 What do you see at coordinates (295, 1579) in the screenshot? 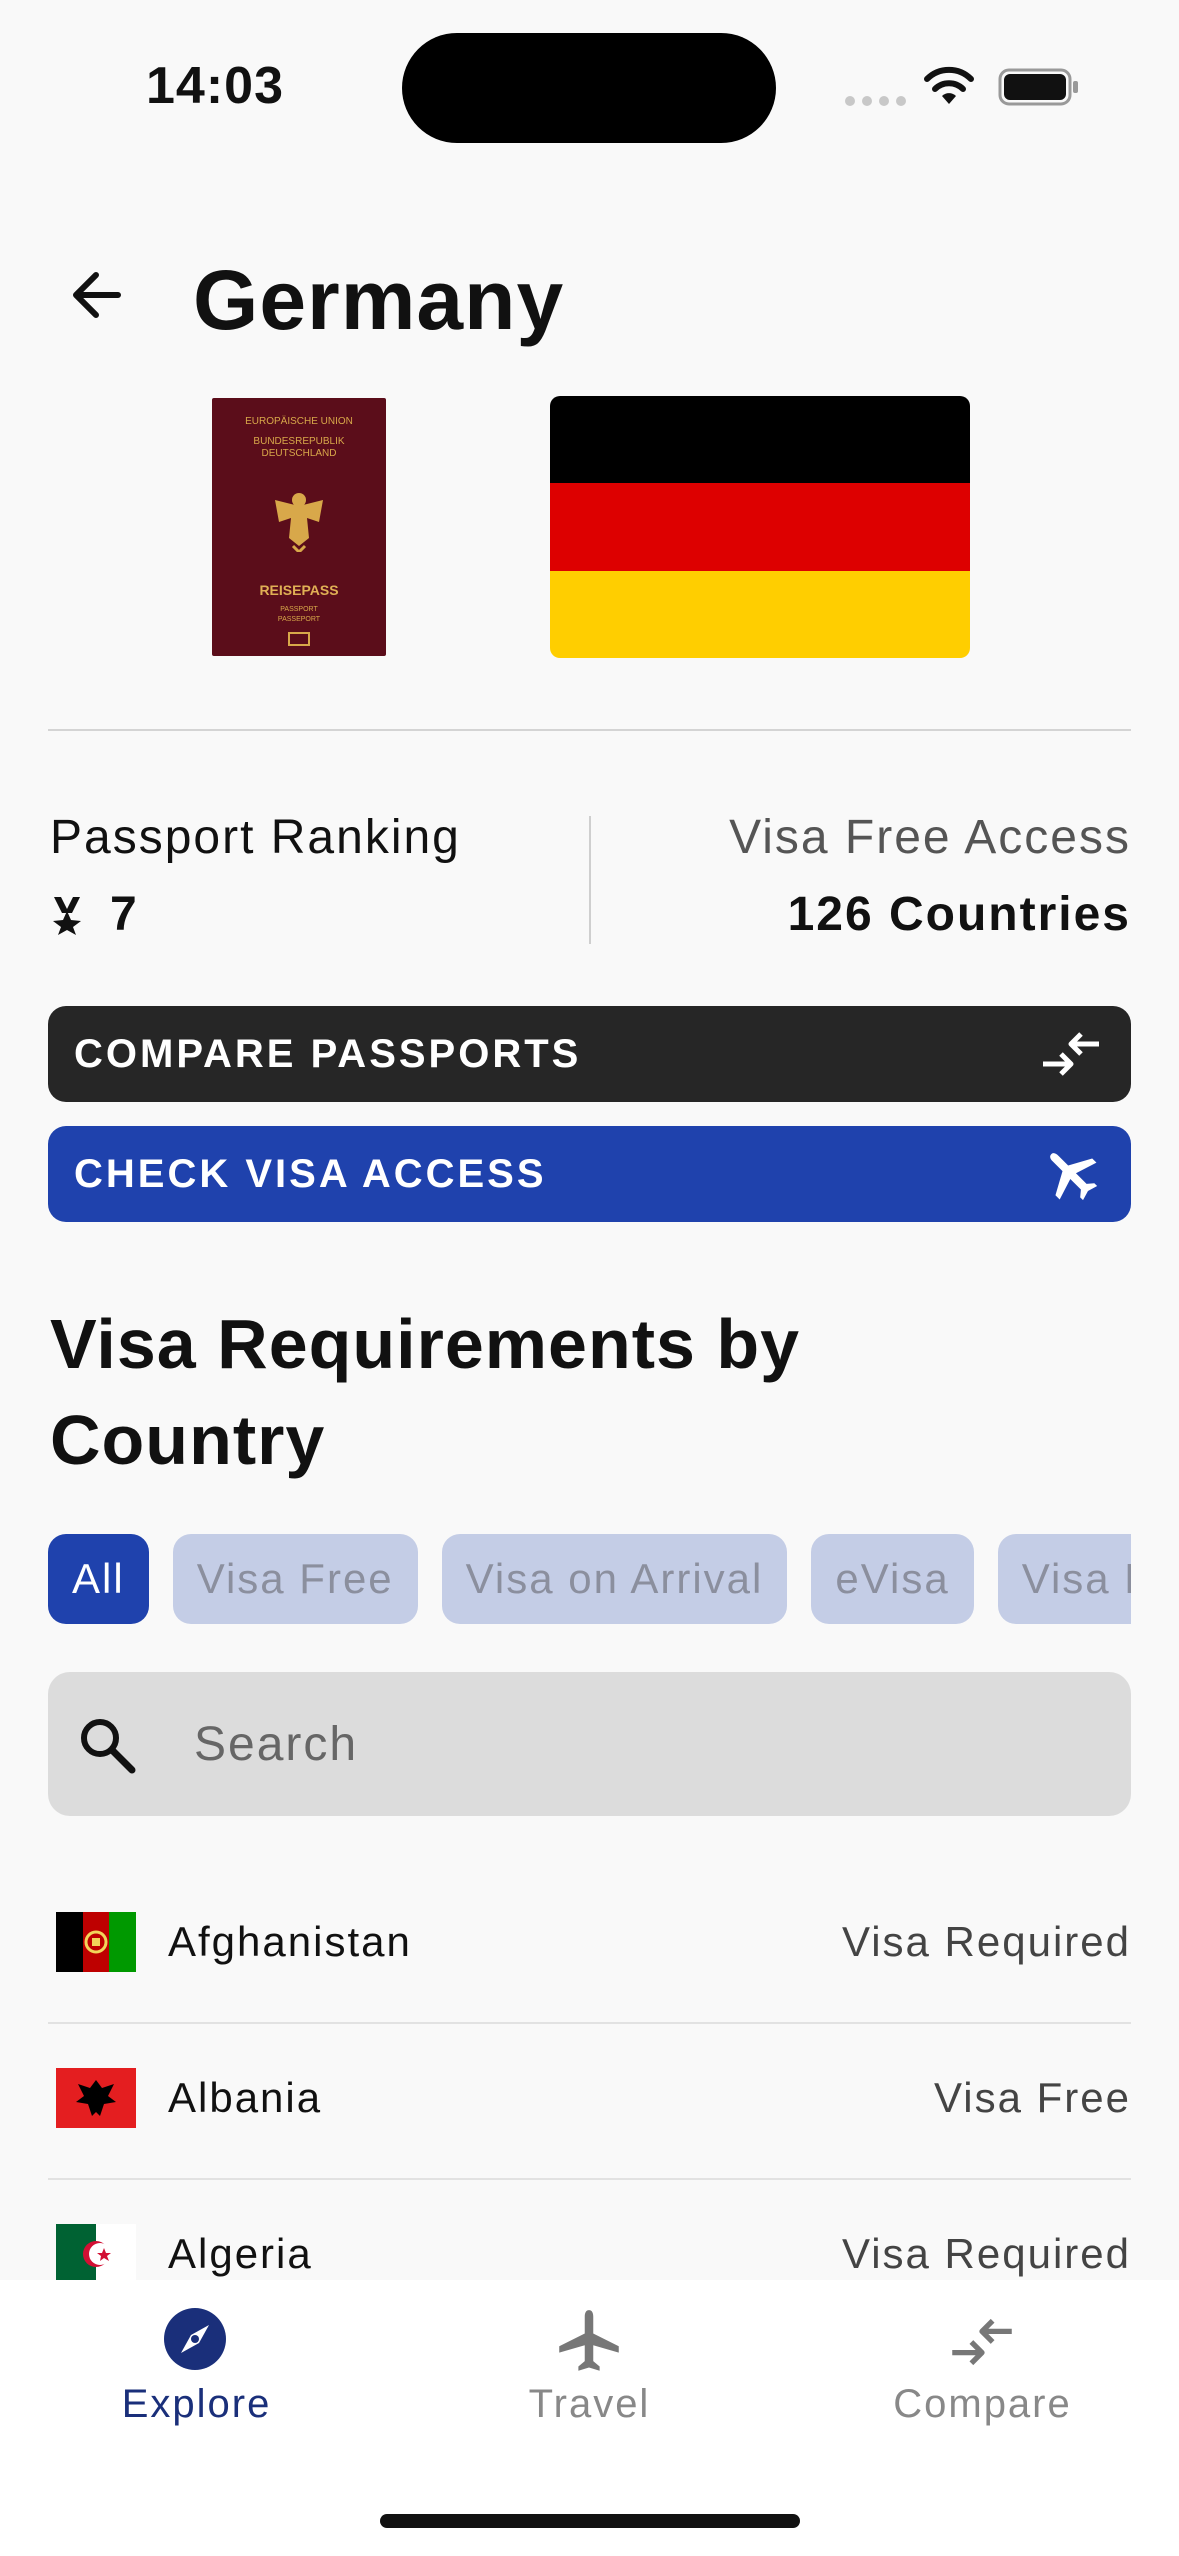
I see `filter-chip-visa-free: Visa Free` at bounding box center [295, 1579].